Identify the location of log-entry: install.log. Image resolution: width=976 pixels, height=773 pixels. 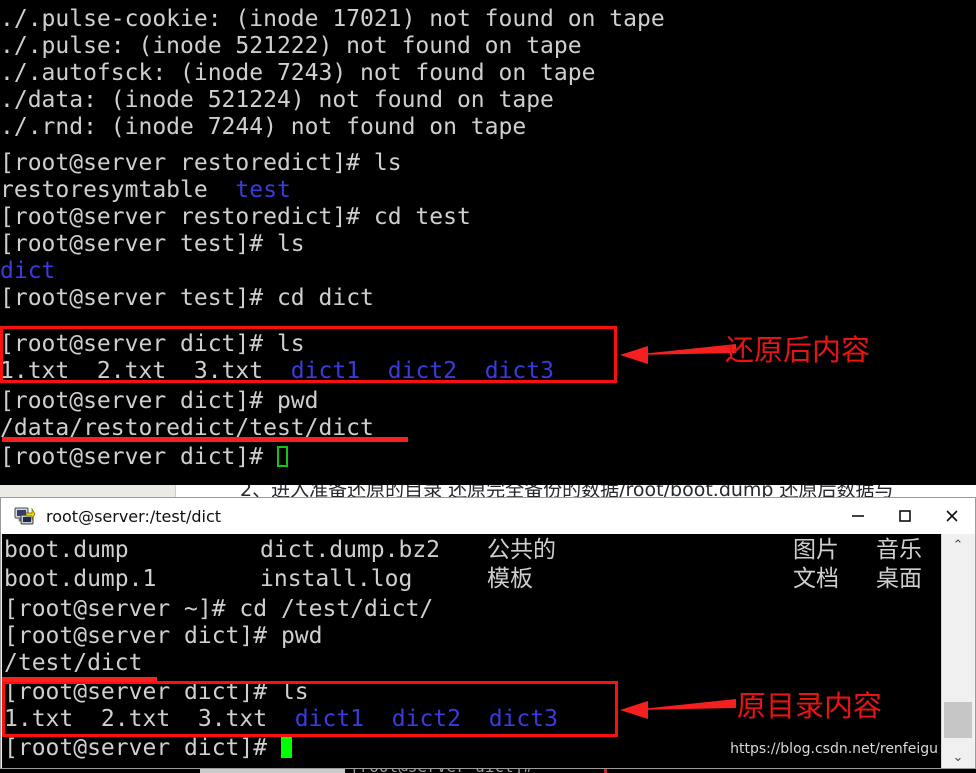
(336, 579).